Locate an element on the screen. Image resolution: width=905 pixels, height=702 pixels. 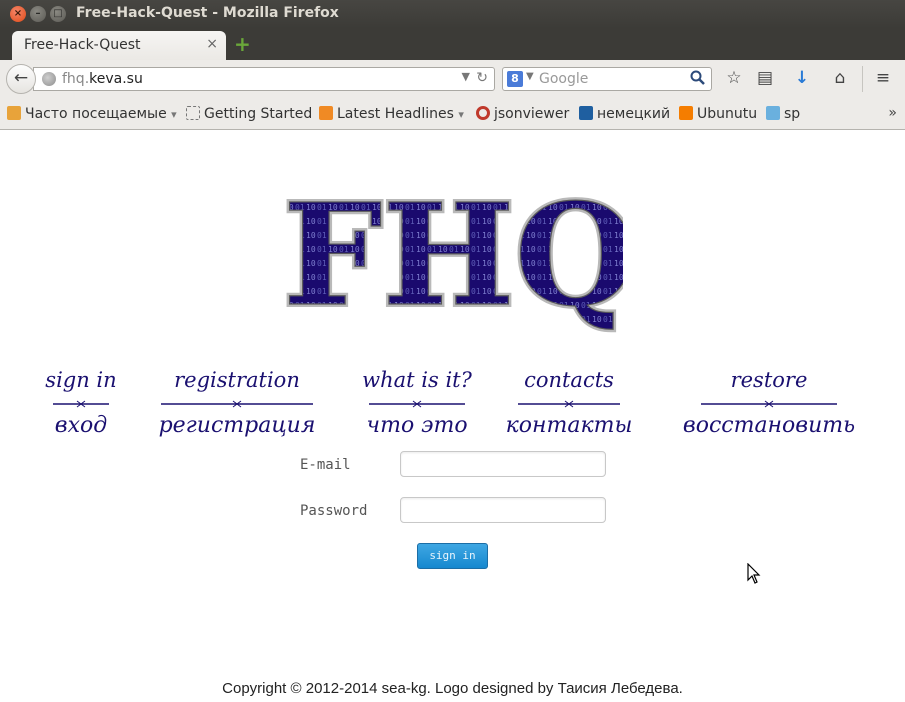
navigation-toolbar: fhq.keva.su ▼ ↻ ← 8 ▼ ☆ ▤ ↓ ⌂ ≡ is located at coordinates (452, 79).